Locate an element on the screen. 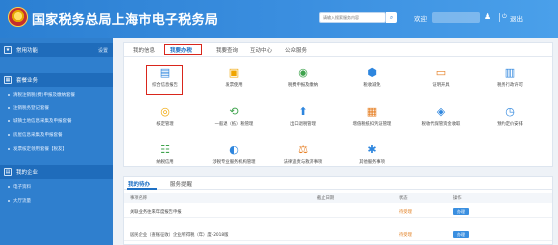 This screenshot has height=245, width=558. task-name: 居民企业（查账征收）企业所得税（年）度-2018版 is located at coordinates (179, 235).